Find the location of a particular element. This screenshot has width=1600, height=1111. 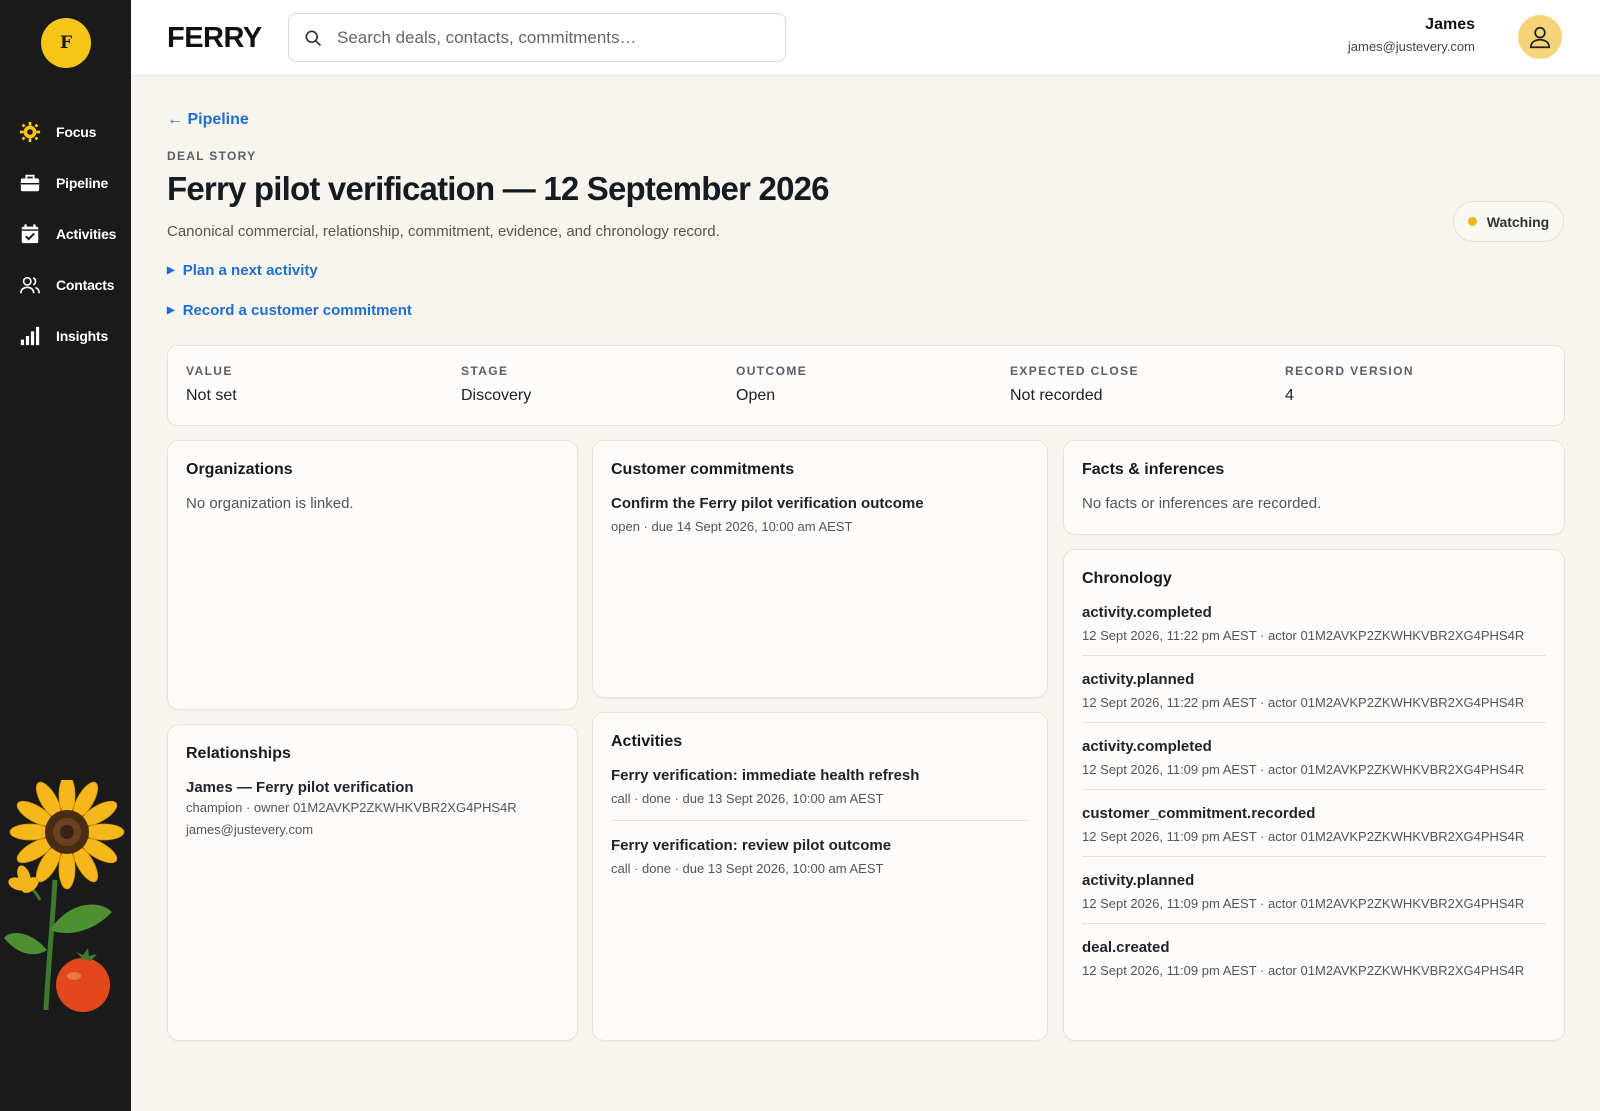

watching-toggle: Watching is located at coordinates (1508, 221).